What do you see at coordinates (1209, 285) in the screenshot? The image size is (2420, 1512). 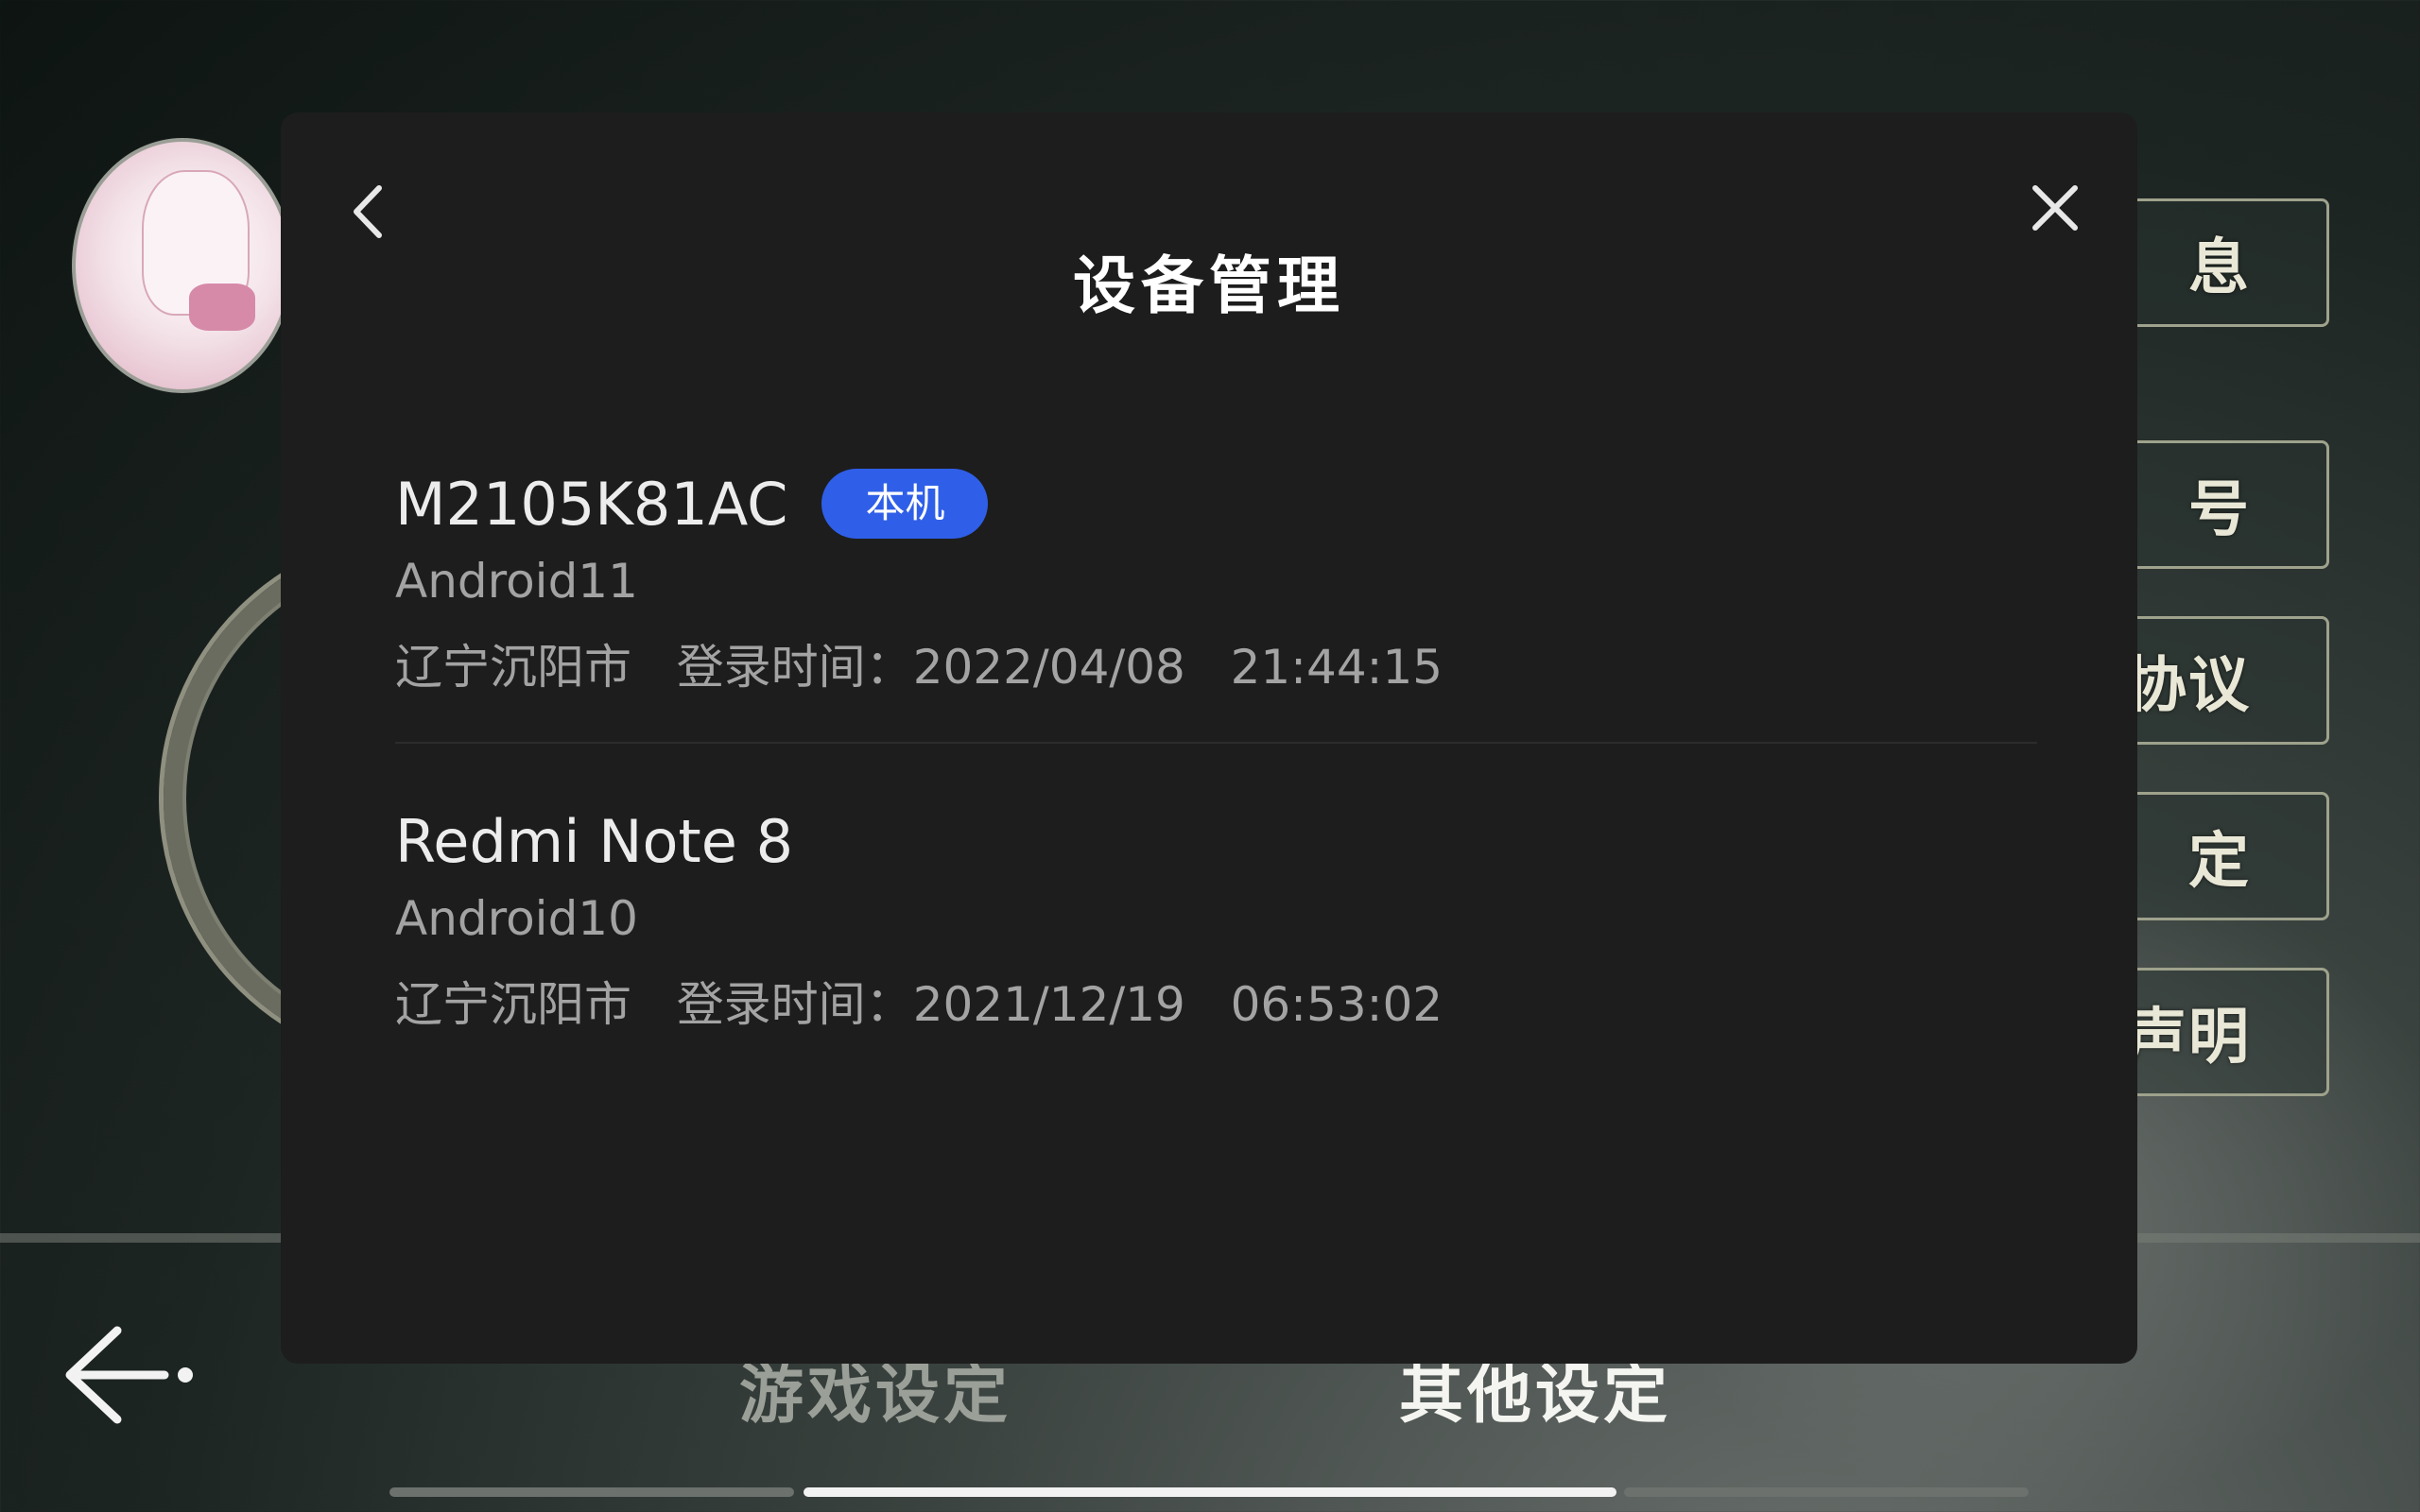 I see `dialog-title: 设备管理` at bounding box center [1209, 285].